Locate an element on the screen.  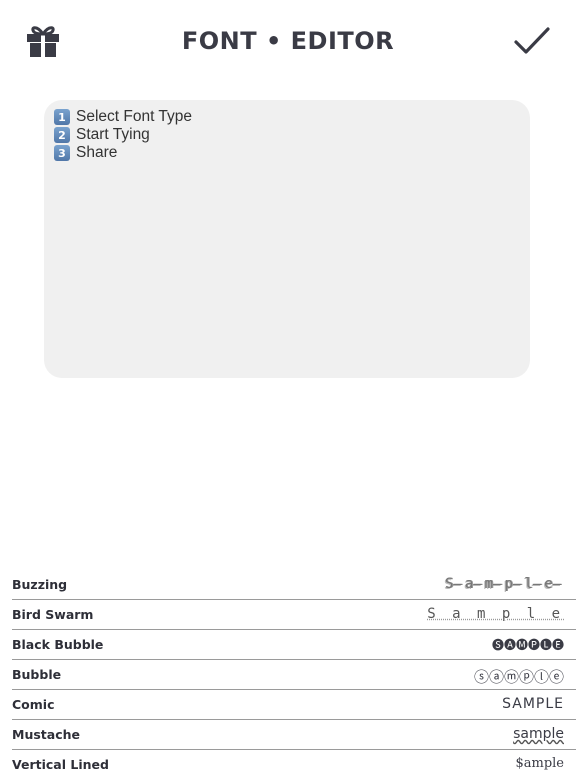
keycap-three-icon: 3 is located at coordinates (62, 153).